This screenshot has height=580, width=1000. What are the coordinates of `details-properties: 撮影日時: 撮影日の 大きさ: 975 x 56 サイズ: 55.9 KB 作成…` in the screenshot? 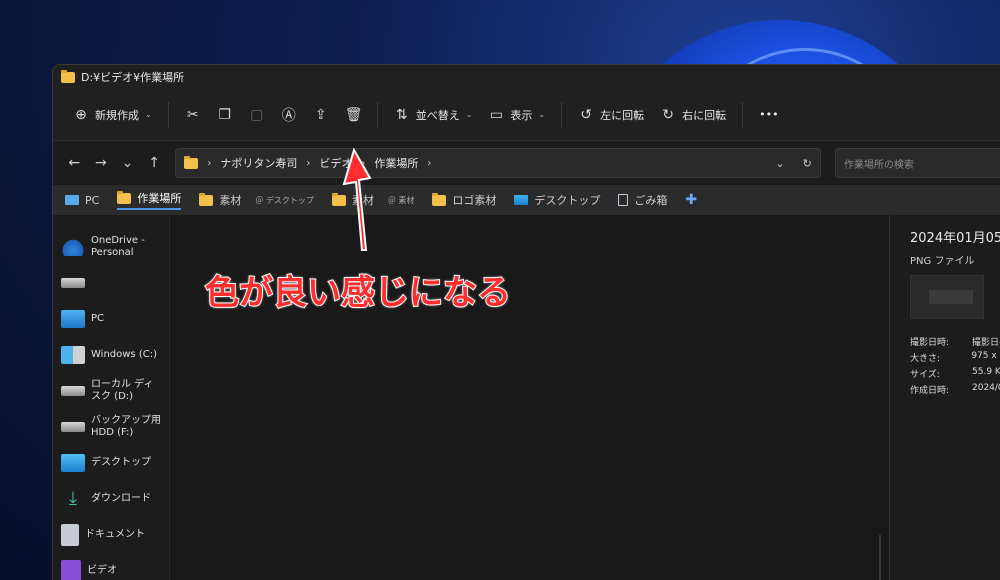 It's located at (955, 365).